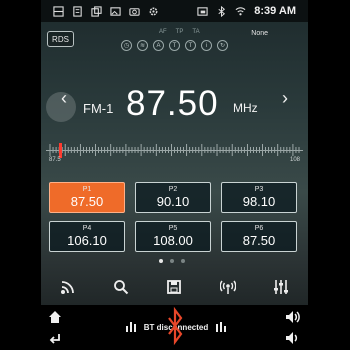 Image resolution: width=350 pixels, height=350 pixels. What do you see at coordinates (158, 45) in the screenshot?
I see `af-mode-icon: A` at bounding box center [158, 45].